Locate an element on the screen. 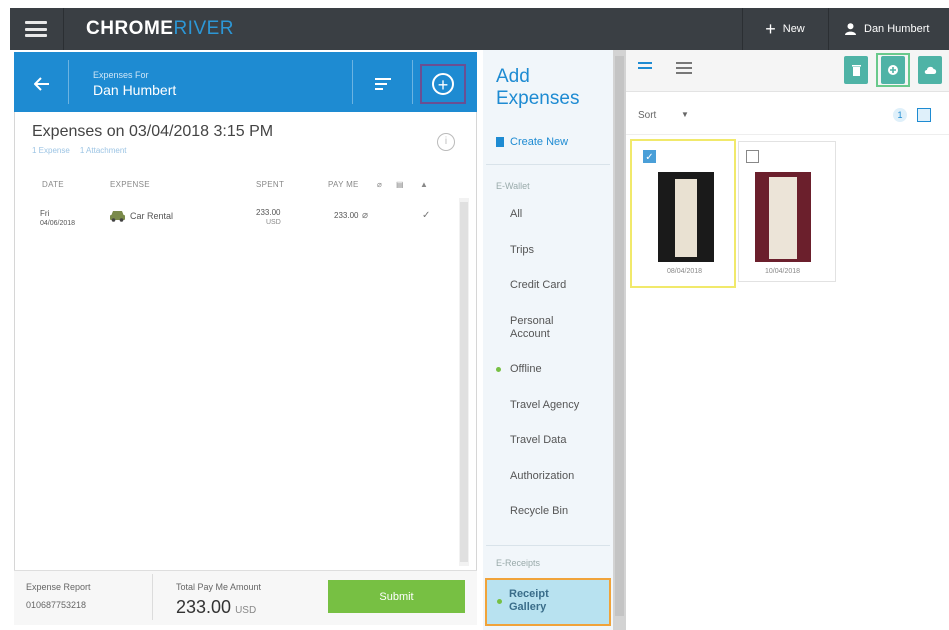  offline-status-dot is located at coordinates (498, 369).